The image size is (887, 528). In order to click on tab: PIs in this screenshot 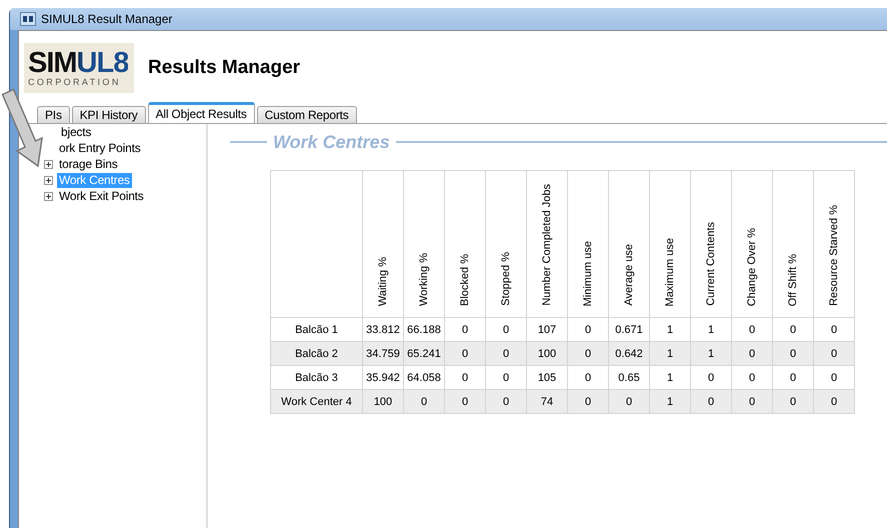, I will do `click(53, 114)`.